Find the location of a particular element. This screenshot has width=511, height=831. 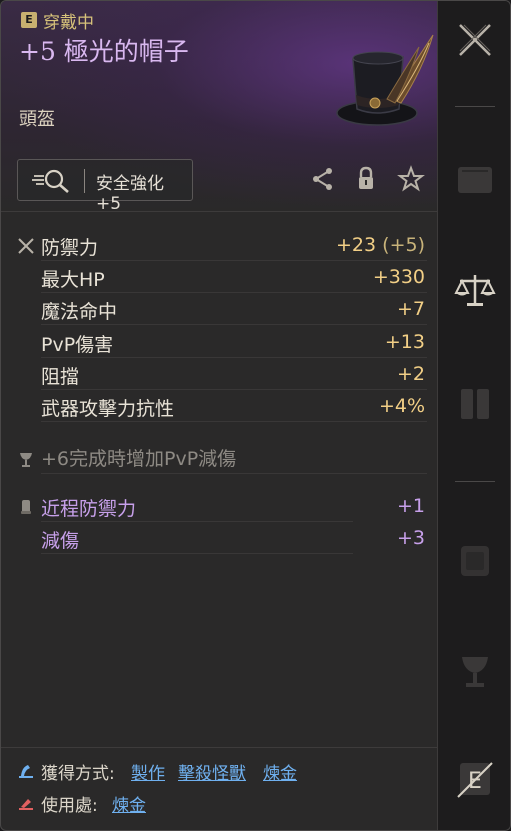

safe-enhance-label: 安全強化 +5 is located at coordinates (130, 194).